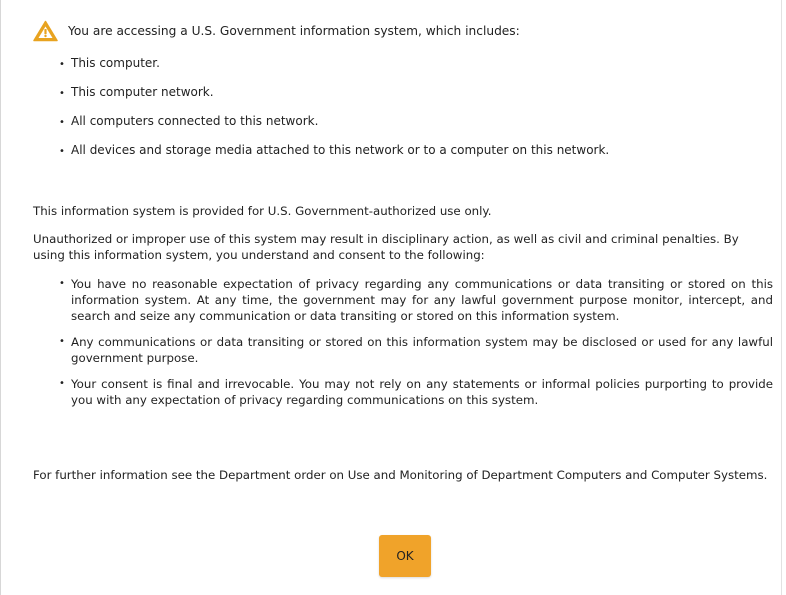 This screenshot has width=786, height=595. Describe the element at coordinates (405, 556) in the screenshot. I see `ok-button: OK` at that location.